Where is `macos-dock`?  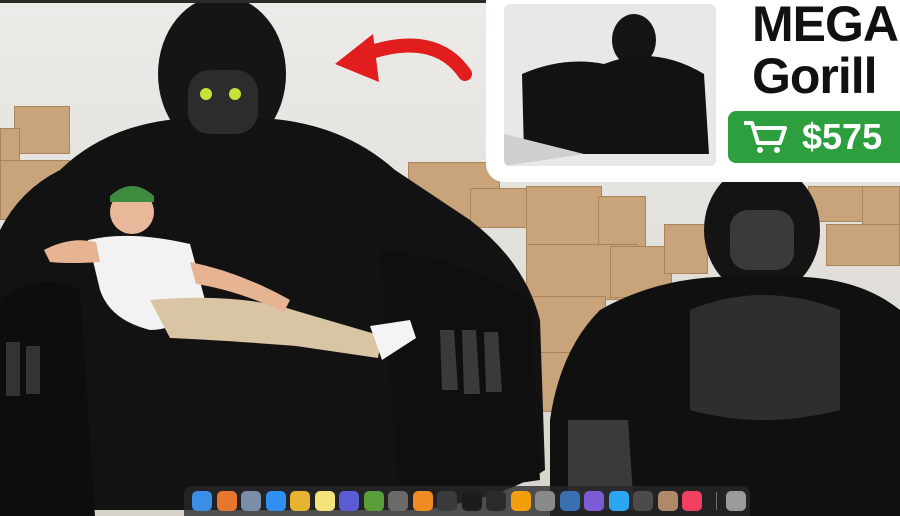 macos-dock is located at coordinates (467, 501).